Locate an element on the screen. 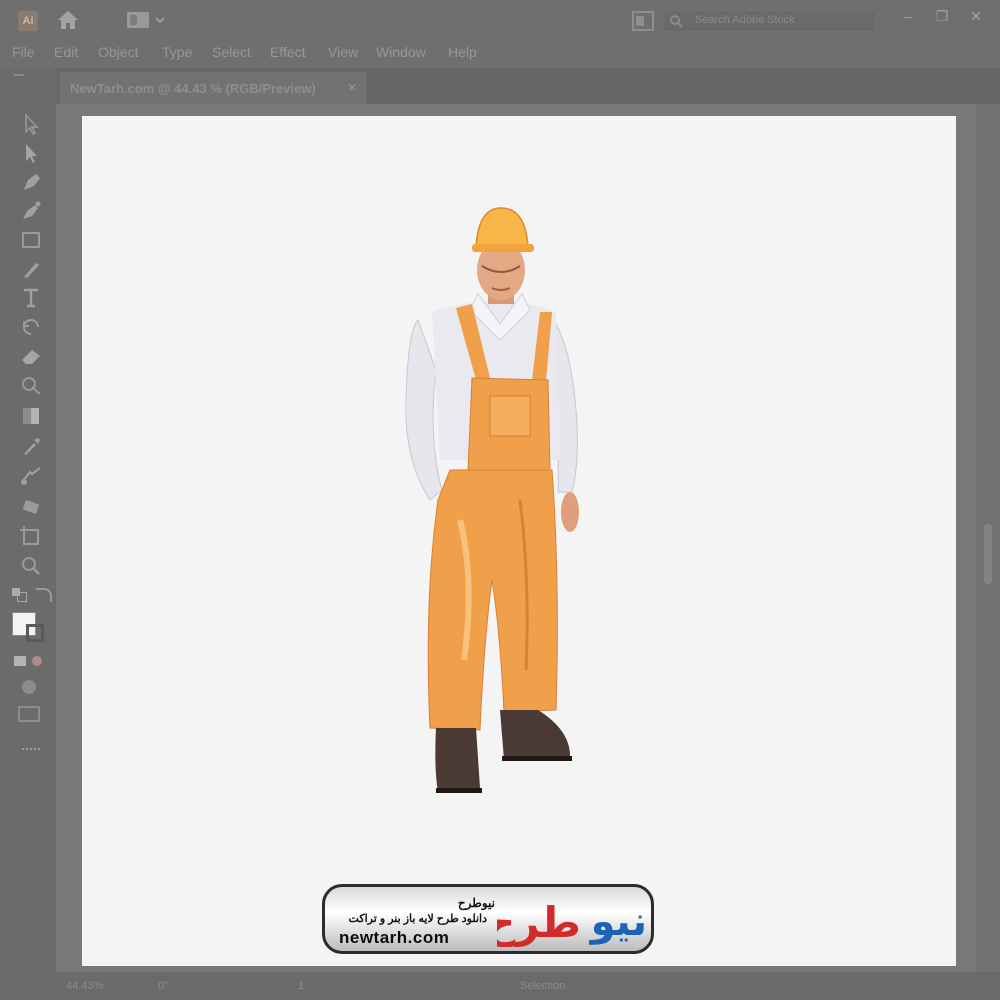 The image size is (1000, 1000). rotate-tool is located at coordinates (31, 327).